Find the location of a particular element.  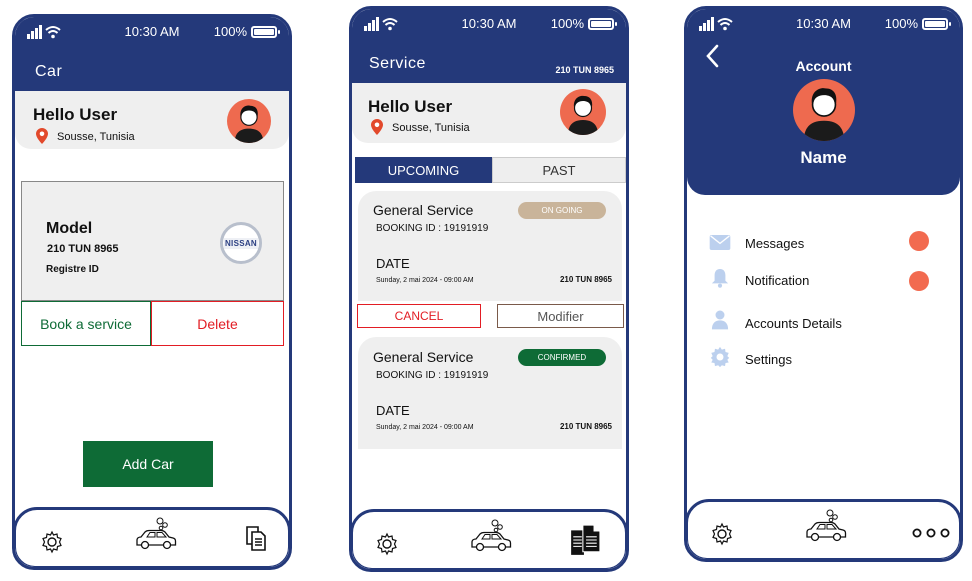

menu-item-label: Messages is located at coordinates (775, 243).